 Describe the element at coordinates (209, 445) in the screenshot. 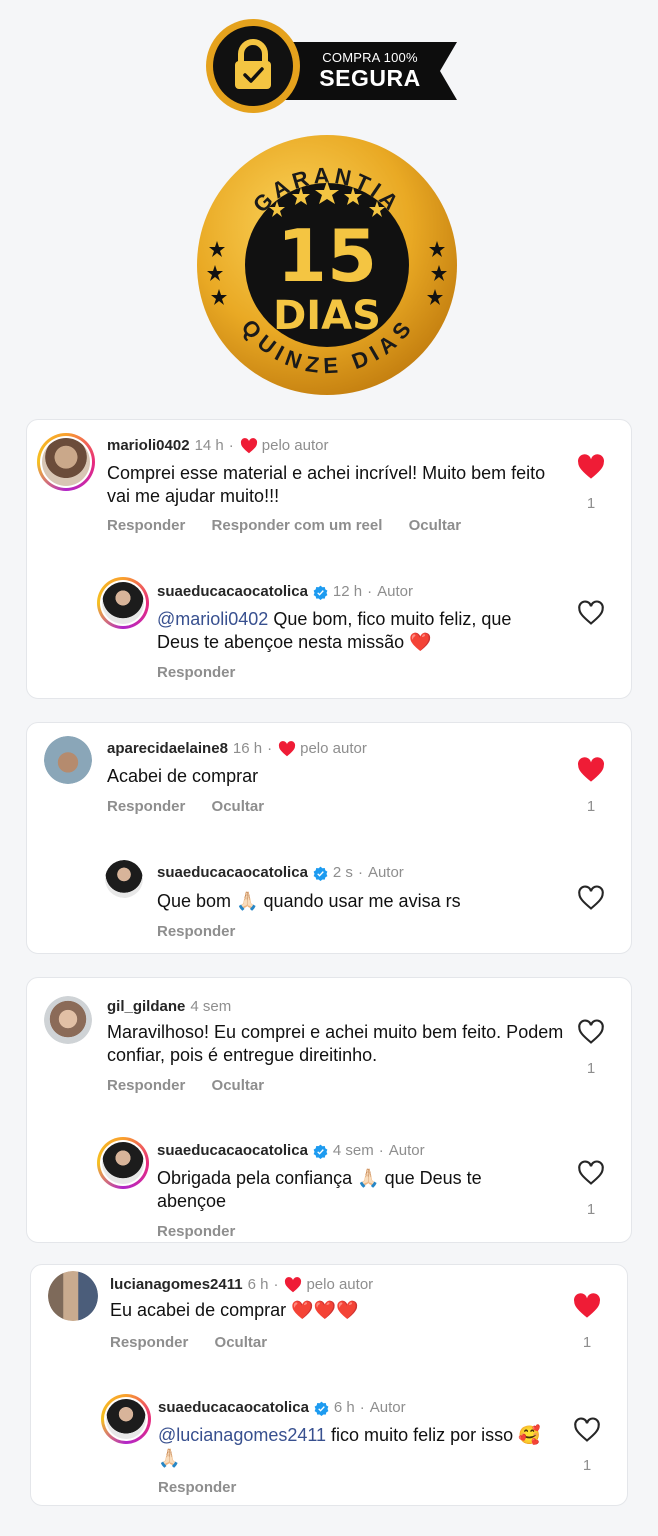

I see `timestamp: 14 h` at that location.